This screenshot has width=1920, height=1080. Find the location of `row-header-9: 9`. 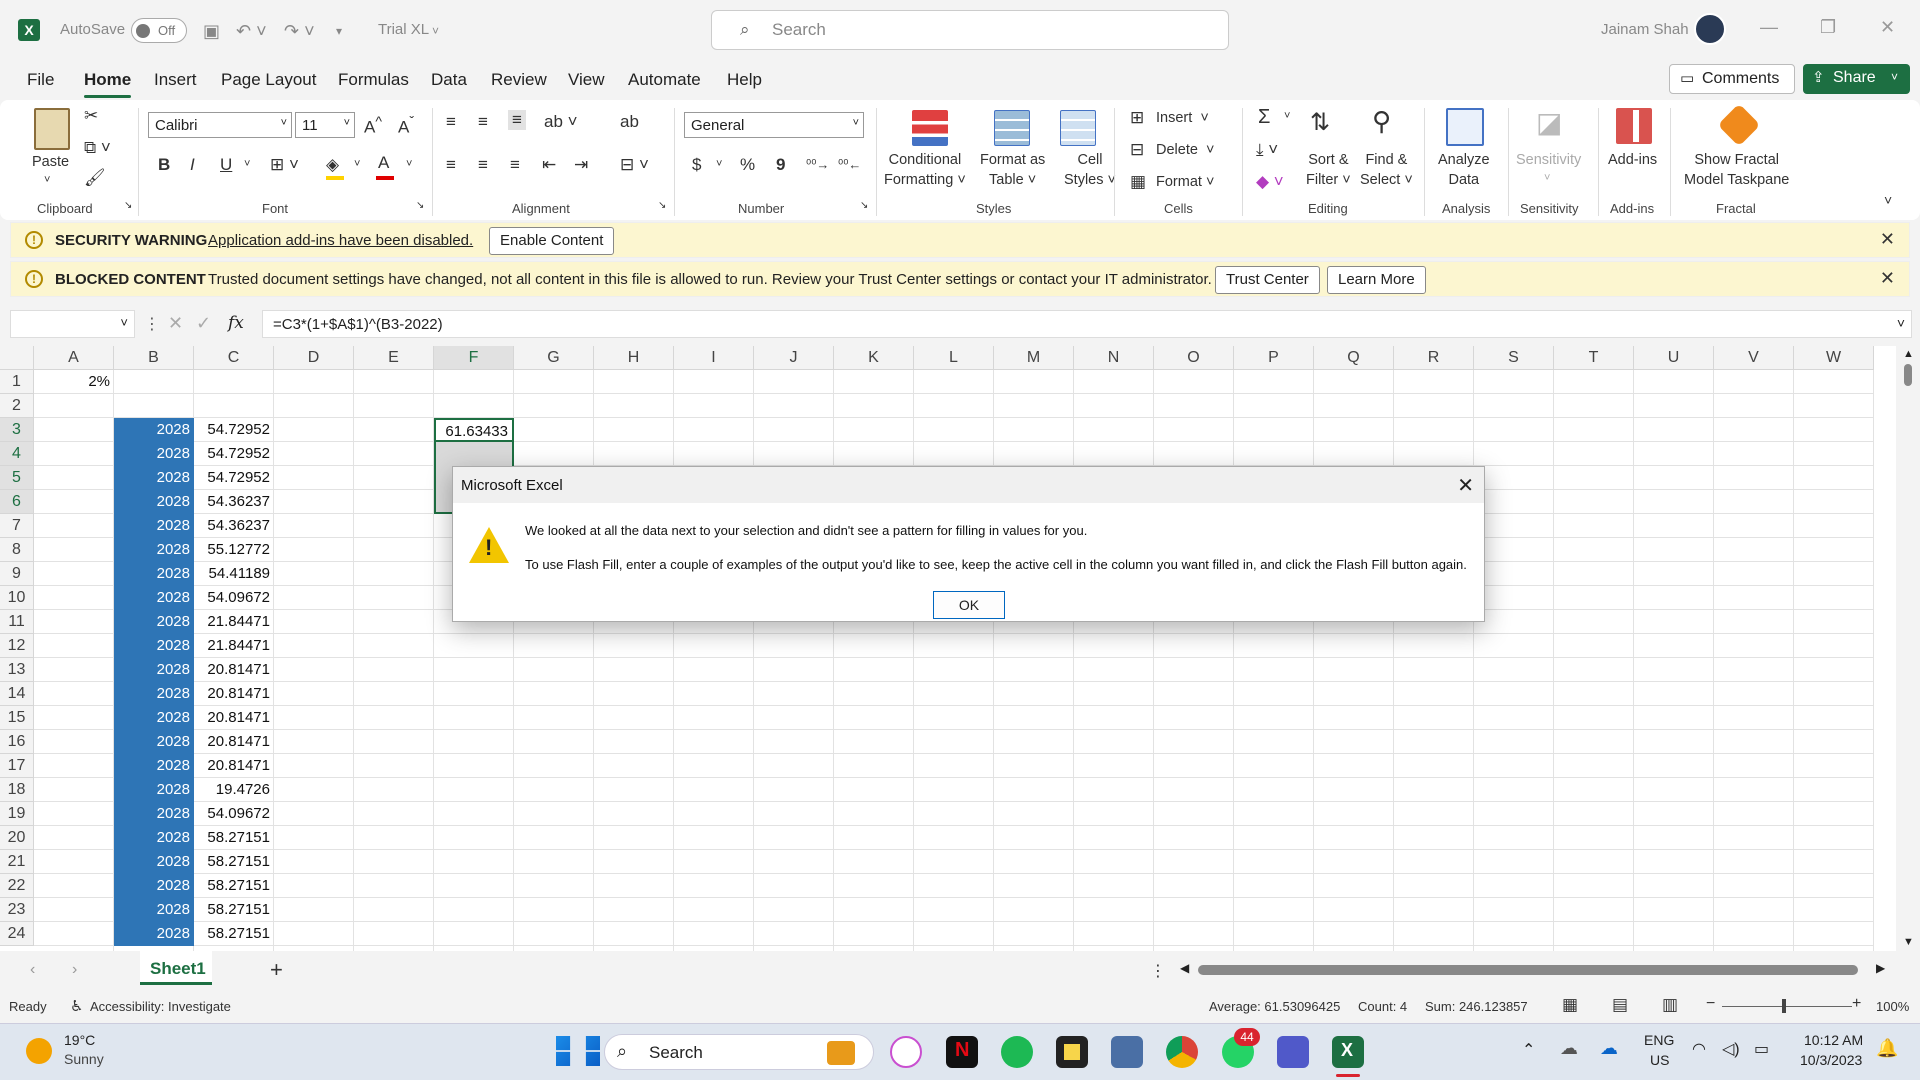

row-header-9: 9 is located at coordinates (17, 574).